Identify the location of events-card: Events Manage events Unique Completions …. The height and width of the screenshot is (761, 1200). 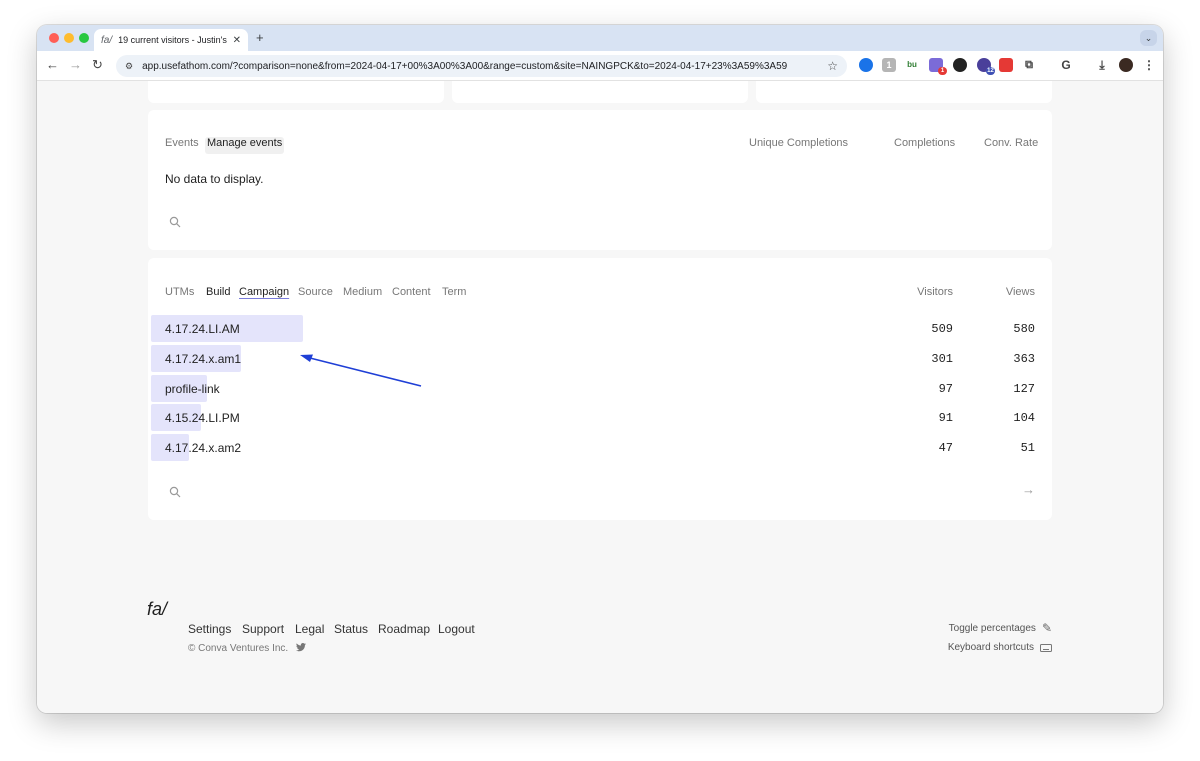
(600, 180).